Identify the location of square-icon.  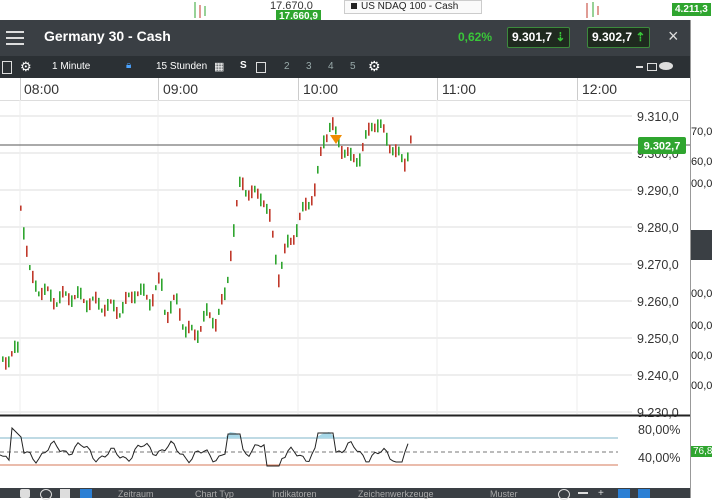
(354, 6).